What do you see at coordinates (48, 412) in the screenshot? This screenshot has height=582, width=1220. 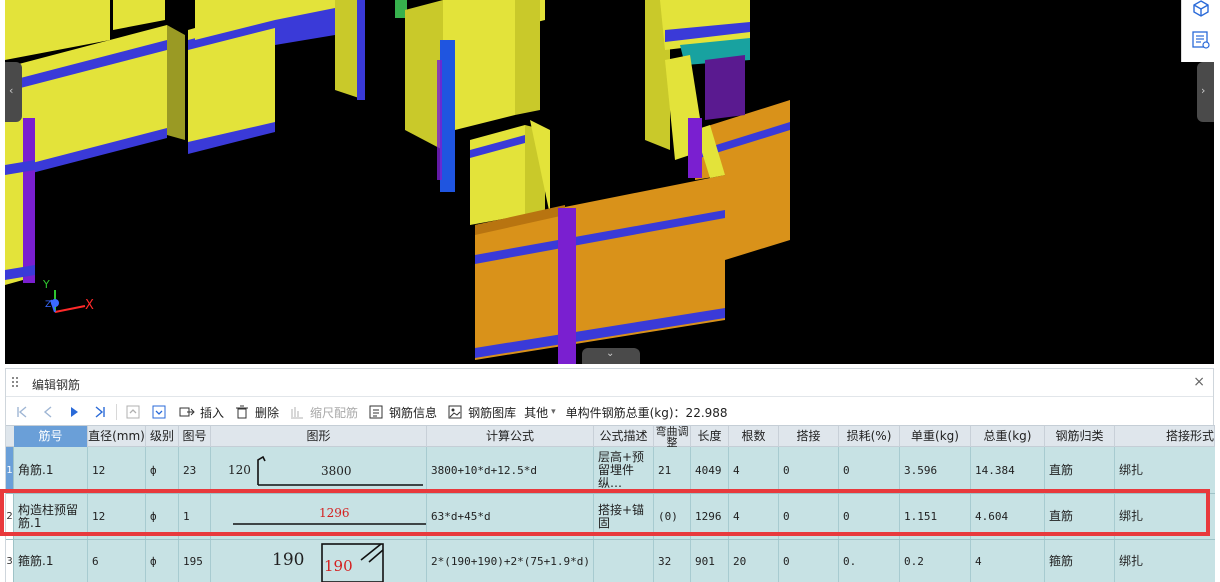 I see `prev-record-button` at bounding box center [48, 412].